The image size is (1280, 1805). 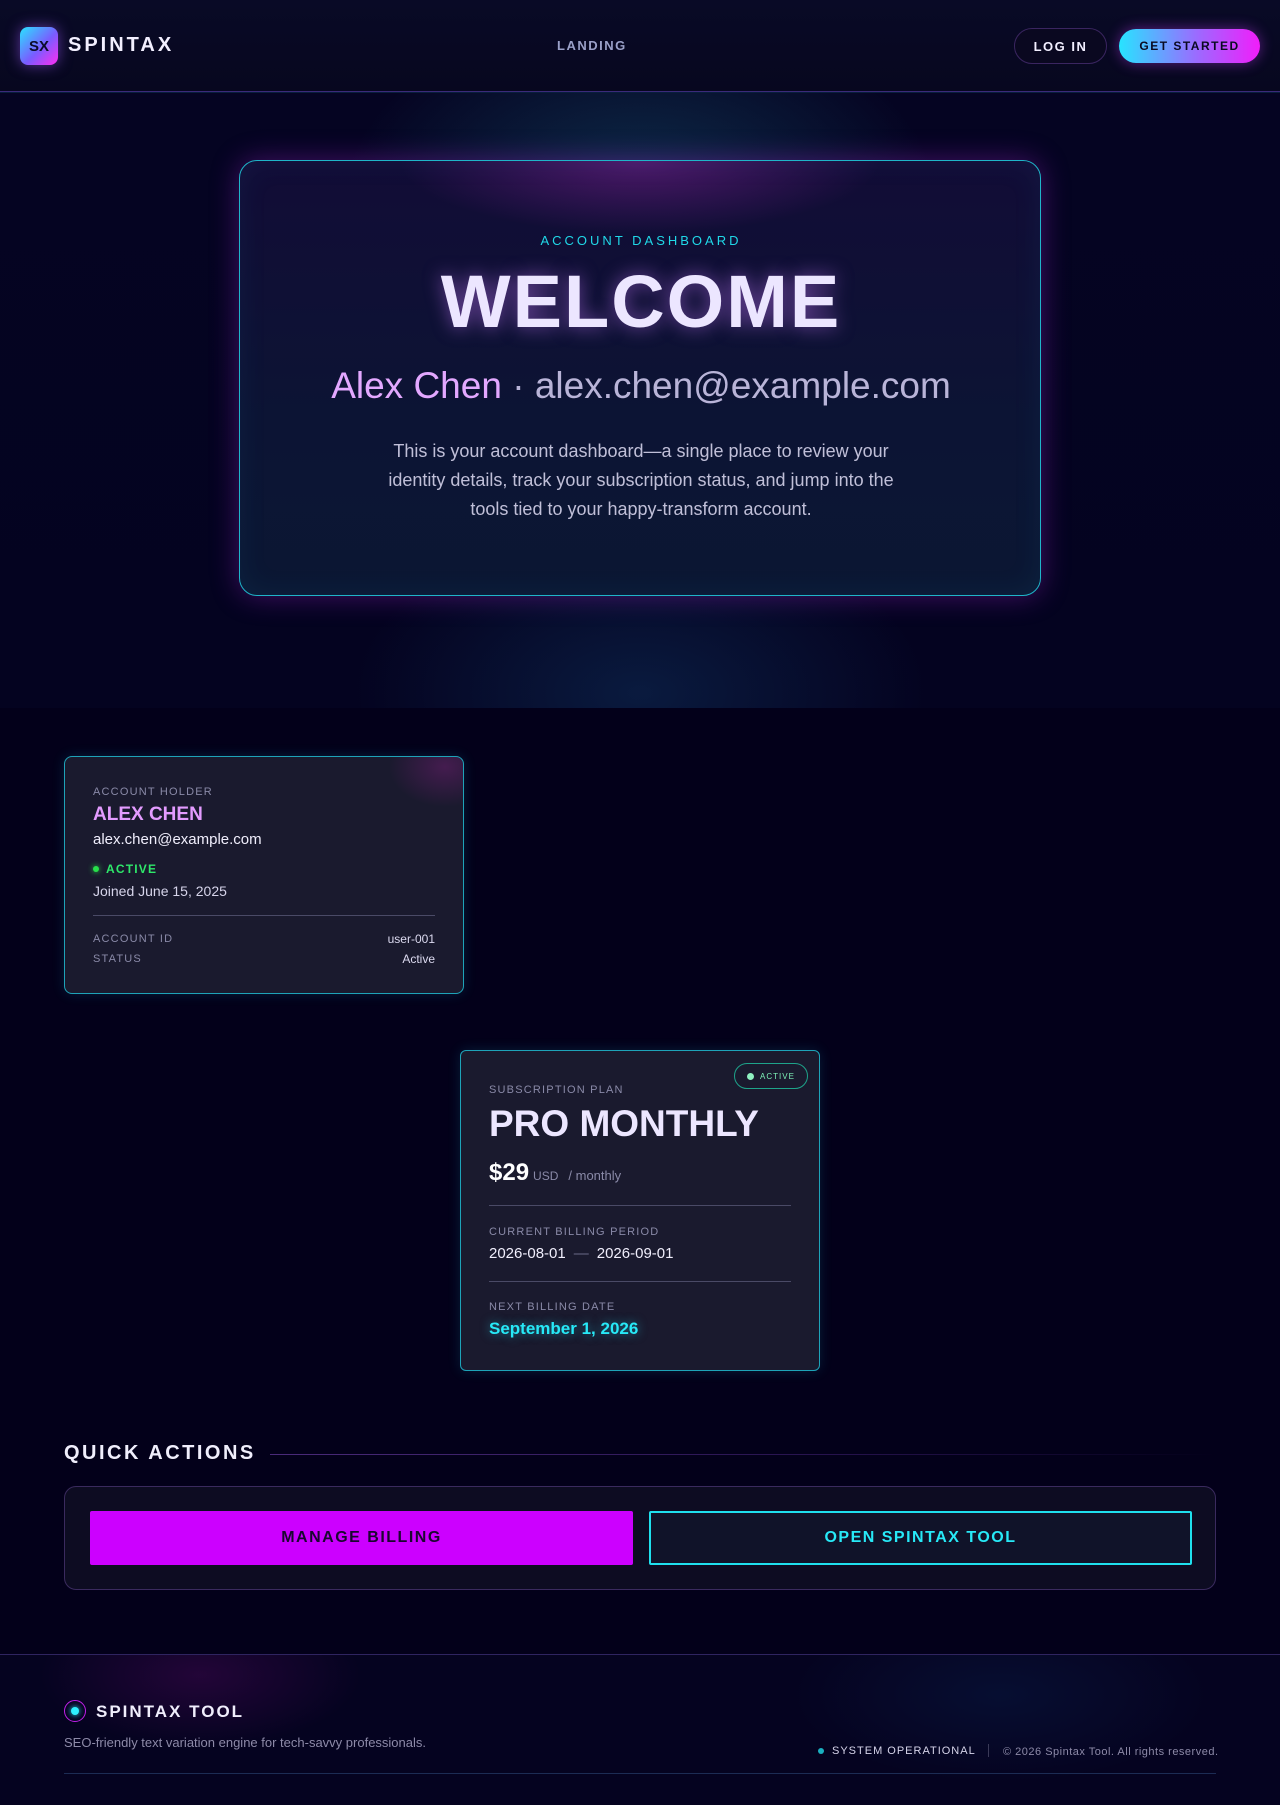 What do you see at coordinates (821, 1751) in the screenshot?
I see `system-status-dot-icon` at bounding box center [821, 1751].